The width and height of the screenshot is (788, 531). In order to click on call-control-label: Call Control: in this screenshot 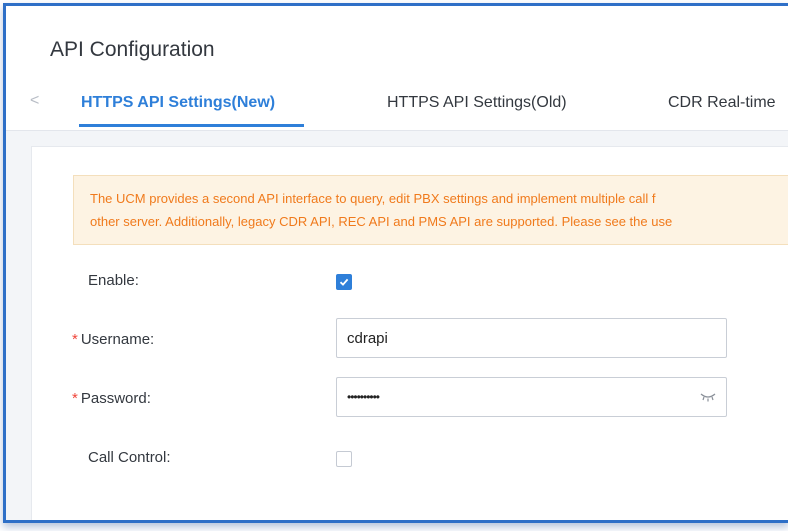, I will do `click(129, 457)`.